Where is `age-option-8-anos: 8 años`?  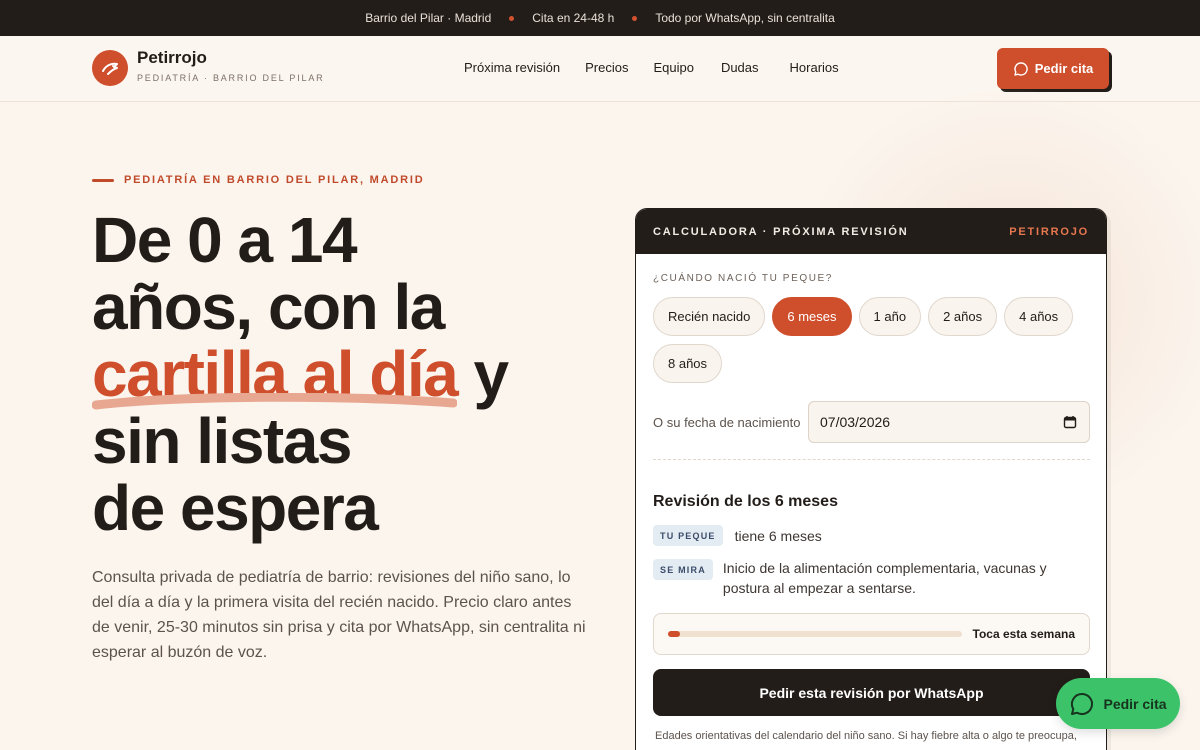 age-option-8-anos: 8 años is located at coordinates (688, 363).